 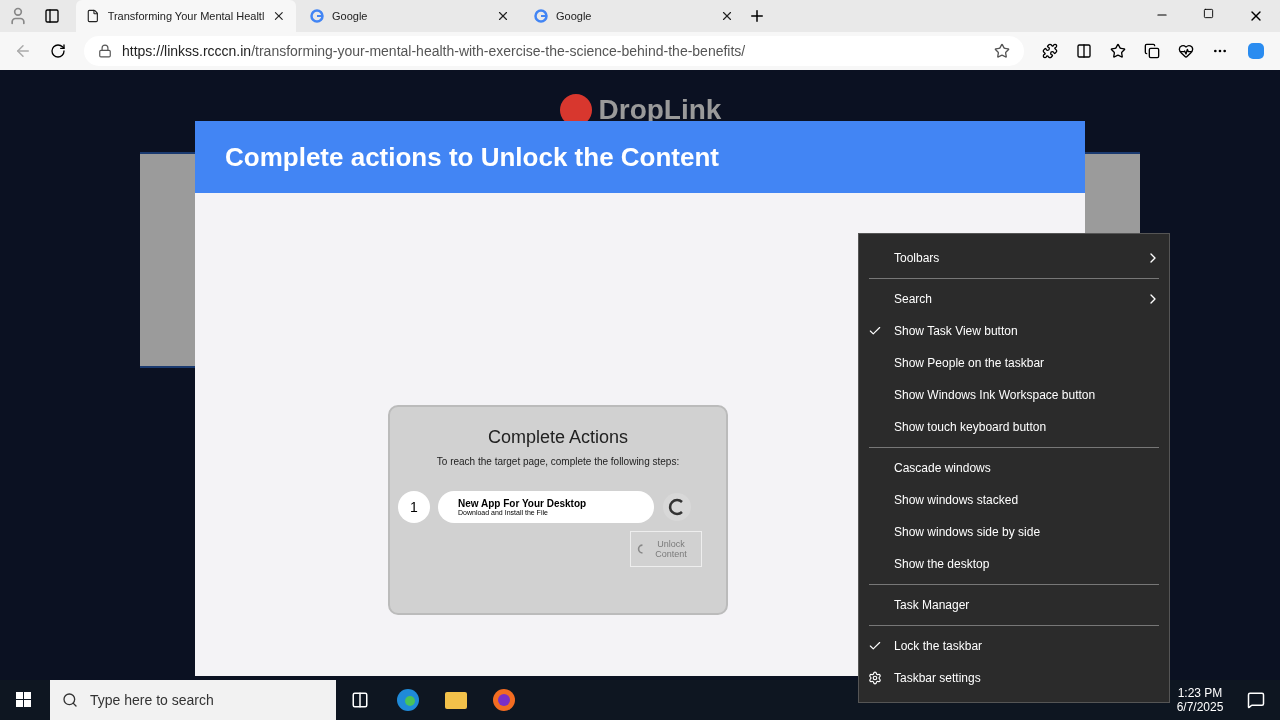 What do you see at coordinates (1084, 51) in the screenshot?
I see `split-screen-icon` at bounding box center [1084, 51].